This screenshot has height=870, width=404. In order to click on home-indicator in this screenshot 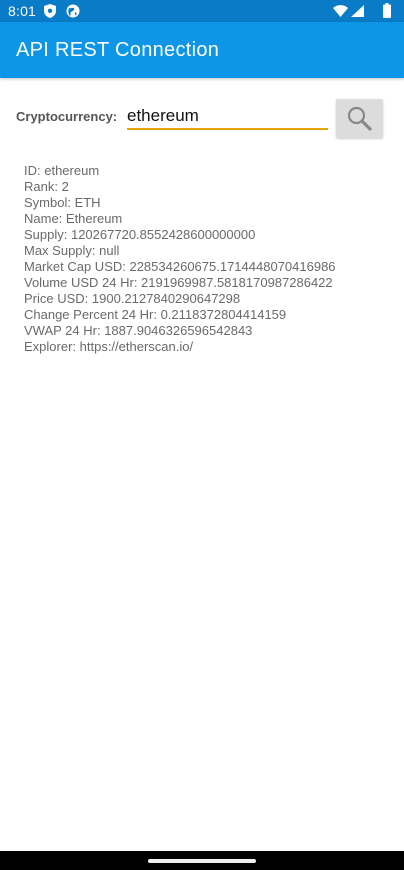, I will do `click(202, 861)`.